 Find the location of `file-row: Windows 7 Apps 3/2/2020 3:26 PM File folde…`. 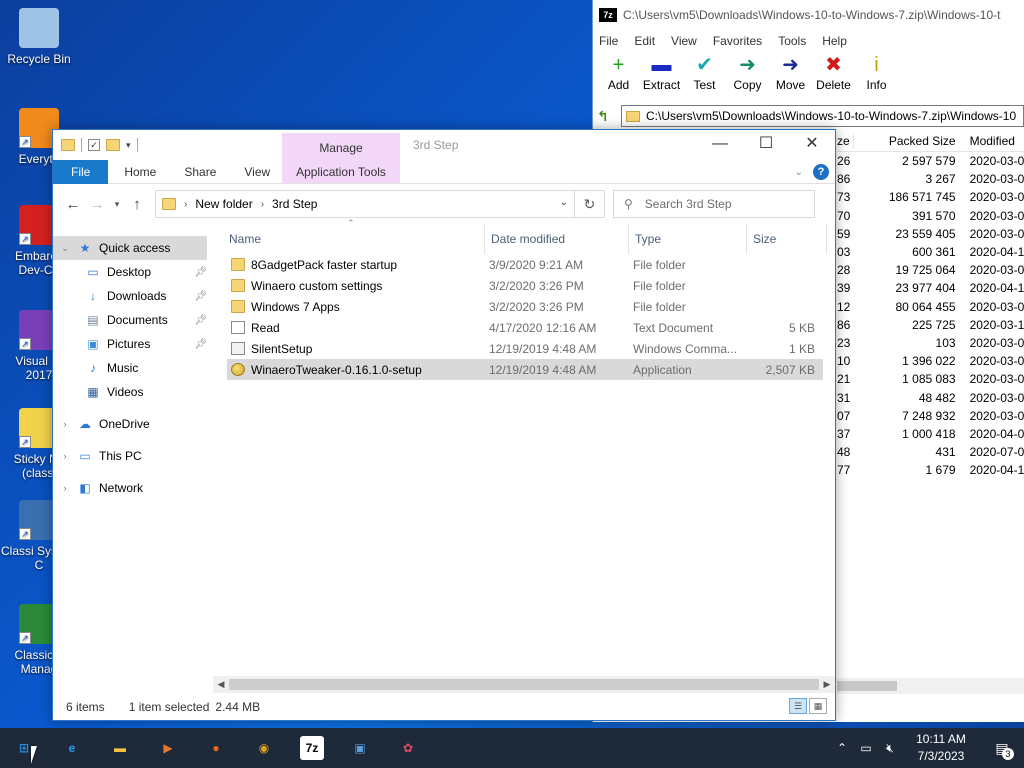

file-row: Windows 7 Apps 3/2/2020 3:26 PM File folde… is located at coordinates (525, 306).